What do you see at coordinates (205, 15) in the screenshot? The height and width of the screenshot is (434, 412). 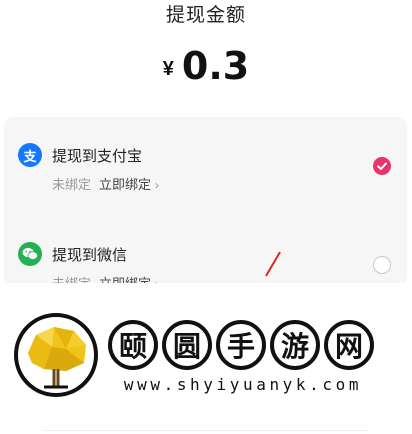 I see `page-title: 提现金额` at bounding box center [205, 15].